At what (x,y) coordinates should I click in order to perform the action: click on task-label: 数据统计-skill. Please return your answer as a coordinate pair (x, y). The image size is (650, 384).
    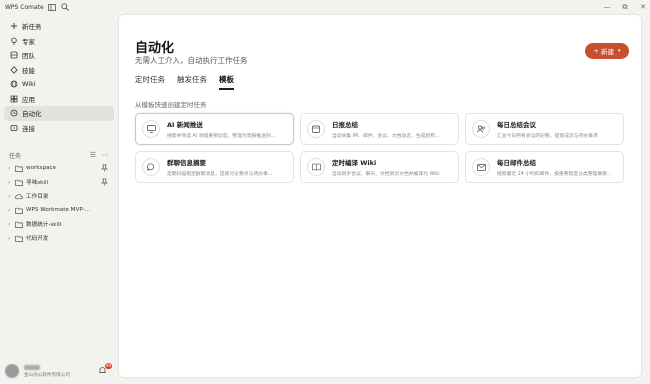
    Looking at the image, I should click on (44, 225).